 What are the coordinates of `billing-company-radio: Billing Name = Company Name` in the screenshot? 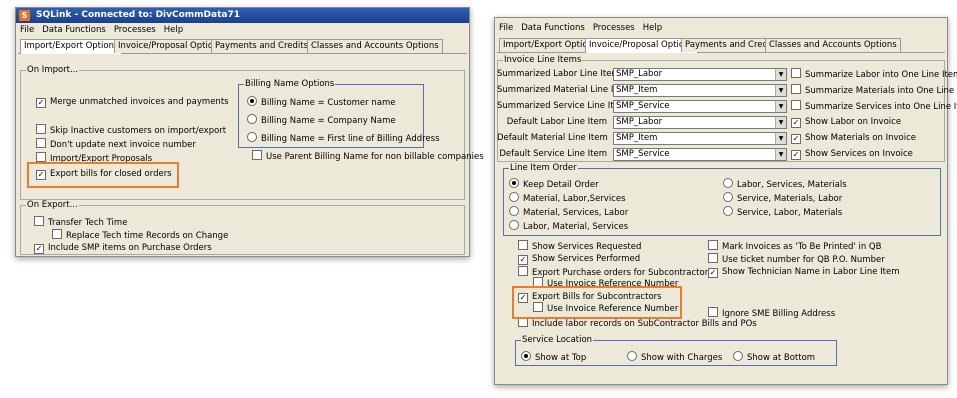 It's located at (321, 120).